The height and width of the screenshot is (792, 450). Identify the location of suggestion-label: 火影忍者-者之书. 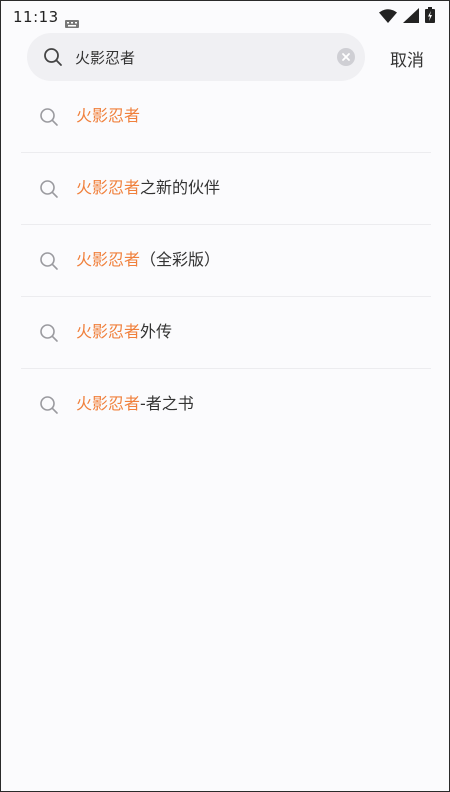
(135, 404).